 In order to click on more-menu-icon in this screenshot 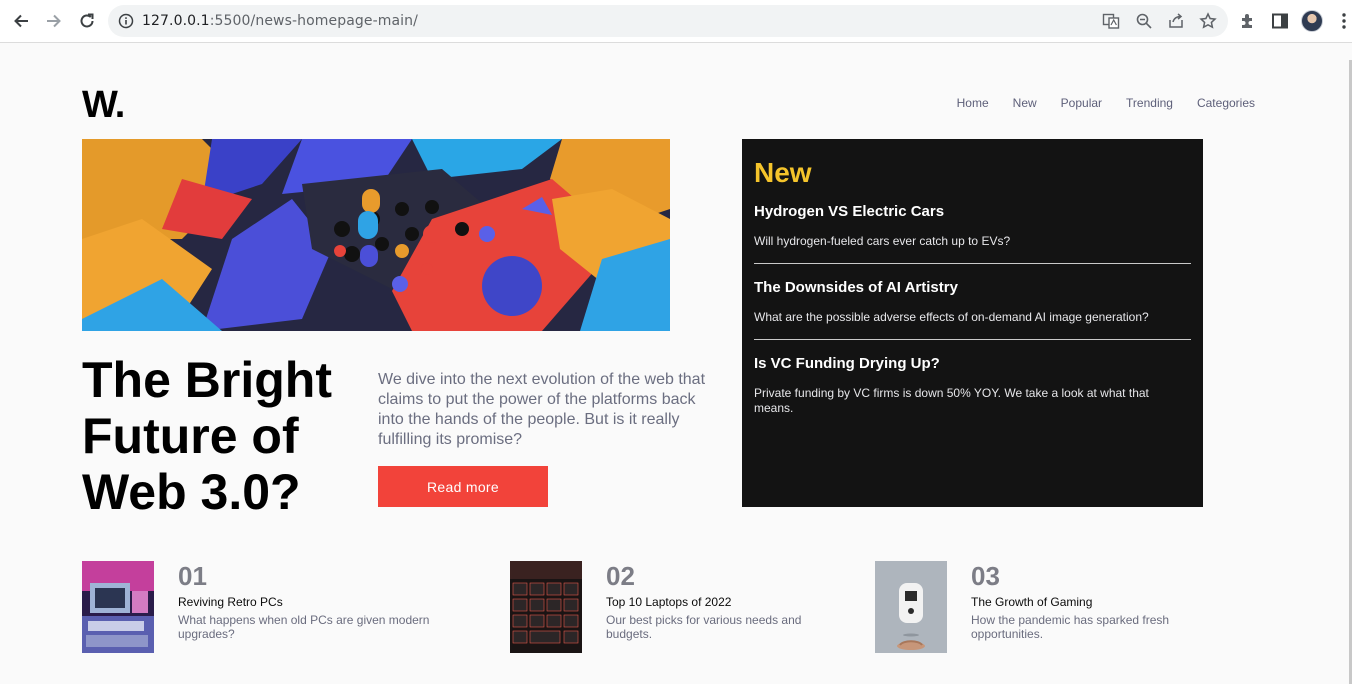, I will do `click(1343, 21)`.